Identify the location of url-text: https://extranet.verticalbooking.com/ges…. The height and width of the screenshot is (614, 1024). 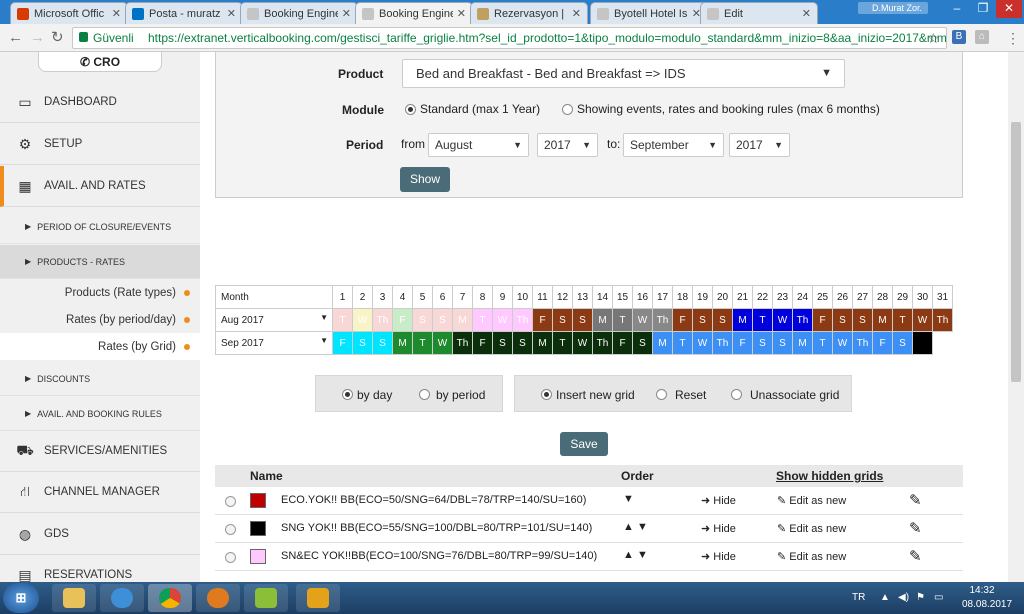
(547, 38).